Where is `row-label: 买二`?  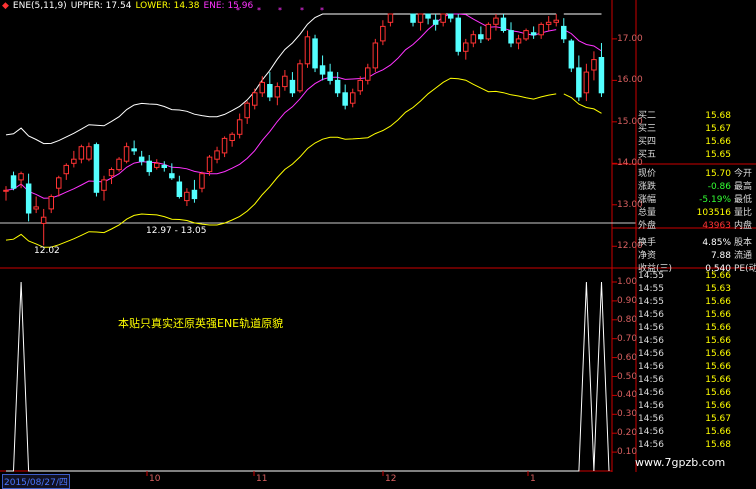
row-label: 买二 is located at coordinates (647, 116).